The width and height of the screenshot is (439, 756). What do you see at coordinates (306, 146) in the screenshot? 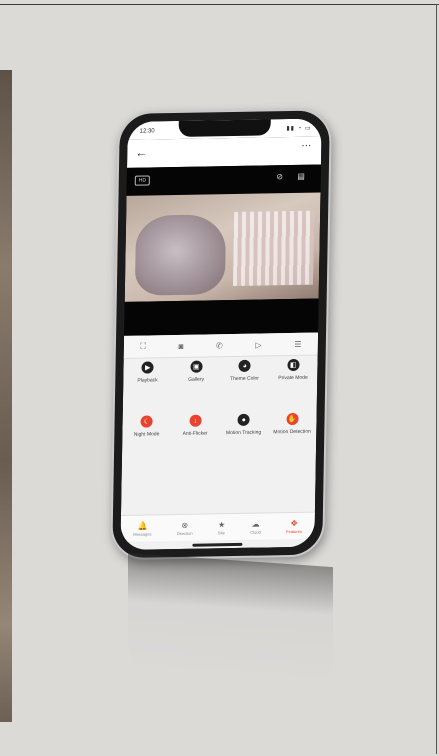
I see `more-options-icon: ⋯` at bounding box center [306, 146].